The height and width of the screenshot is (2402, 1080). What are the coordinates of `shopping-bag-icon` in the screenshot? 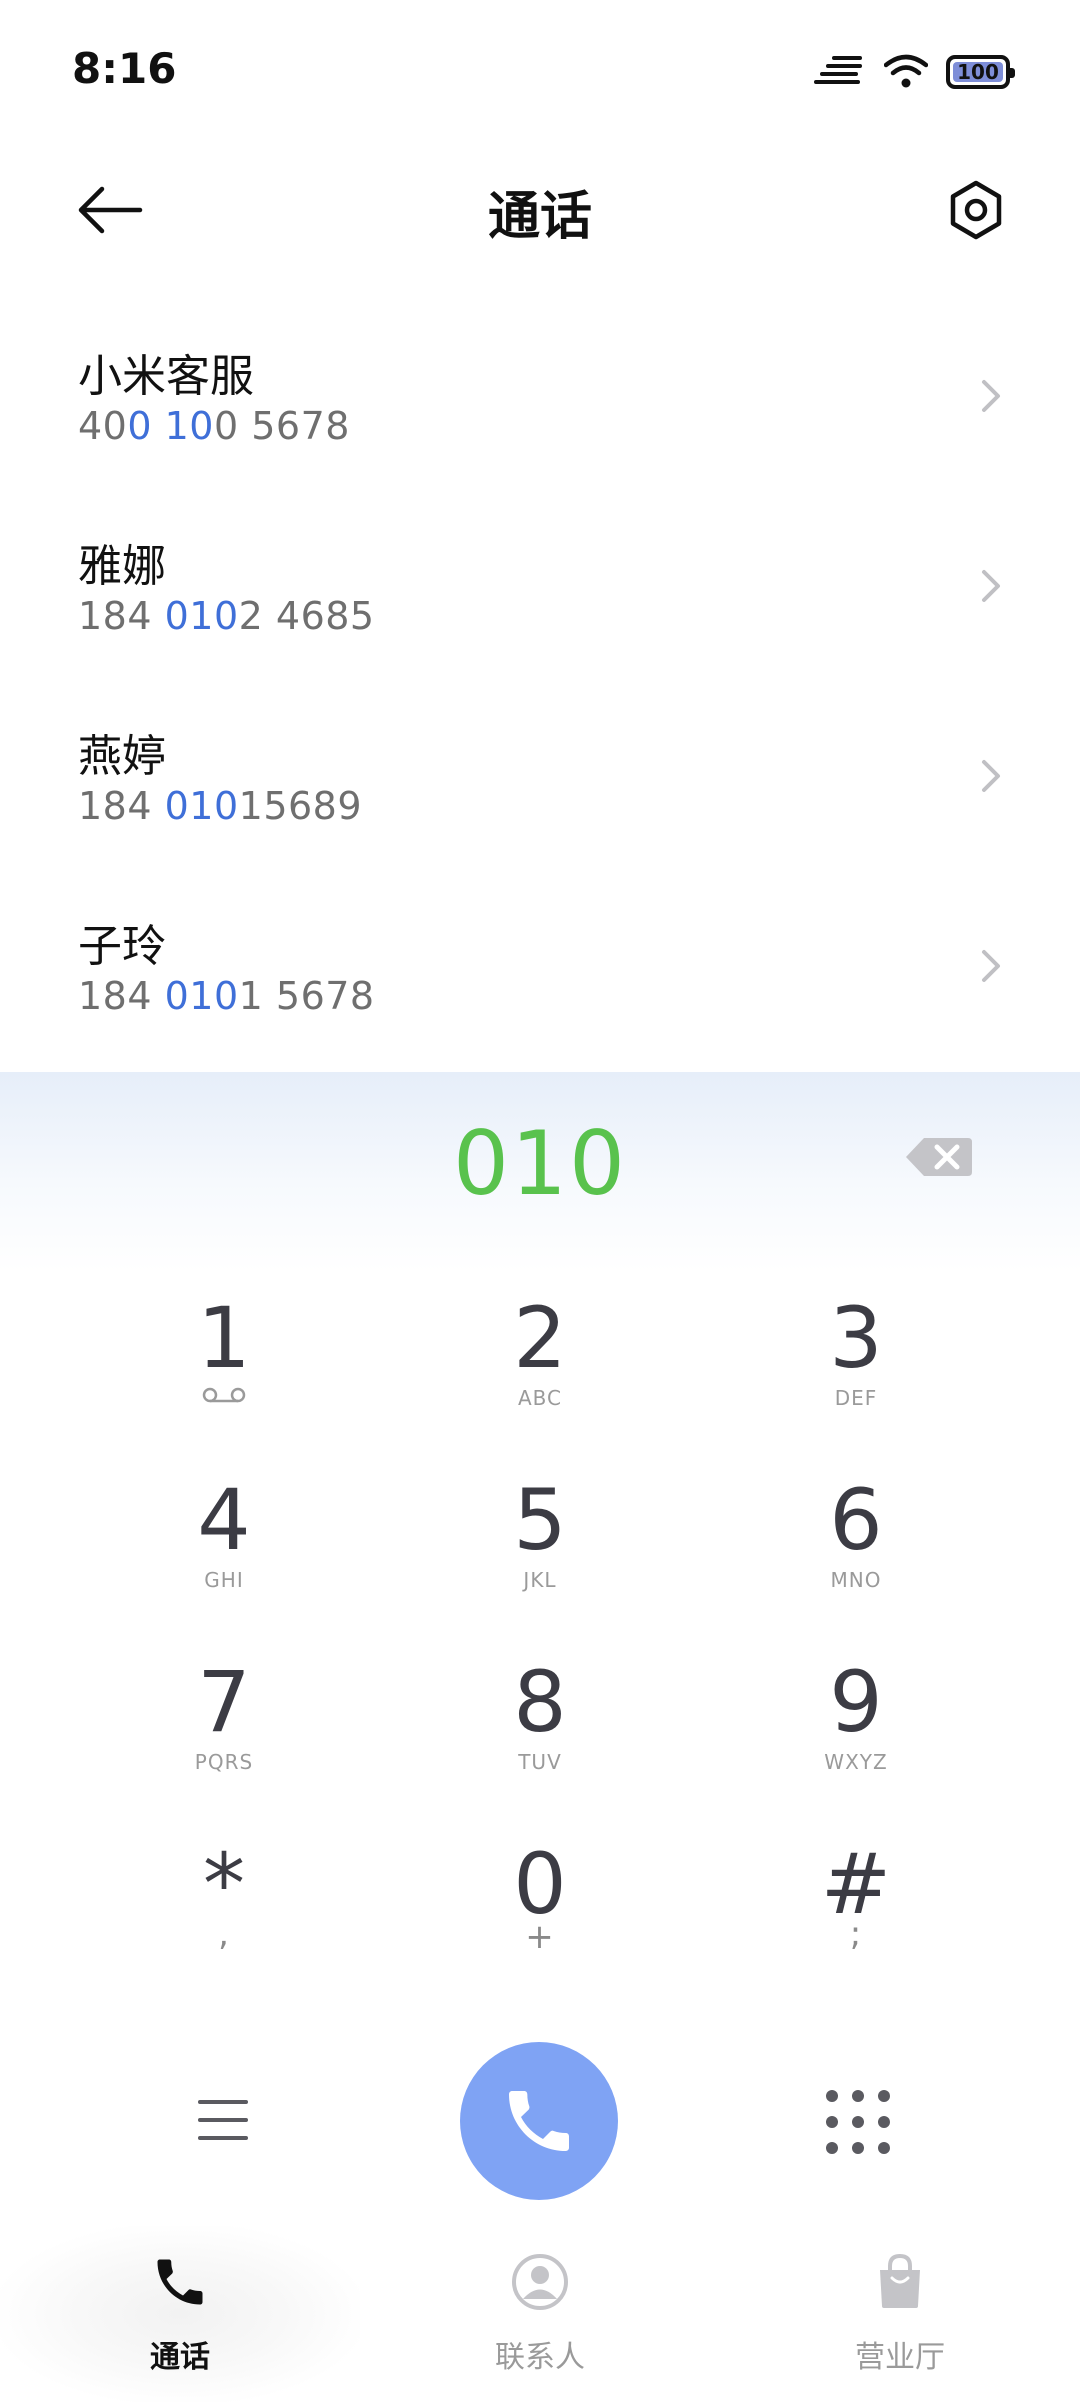 It's located at (900, 2280).